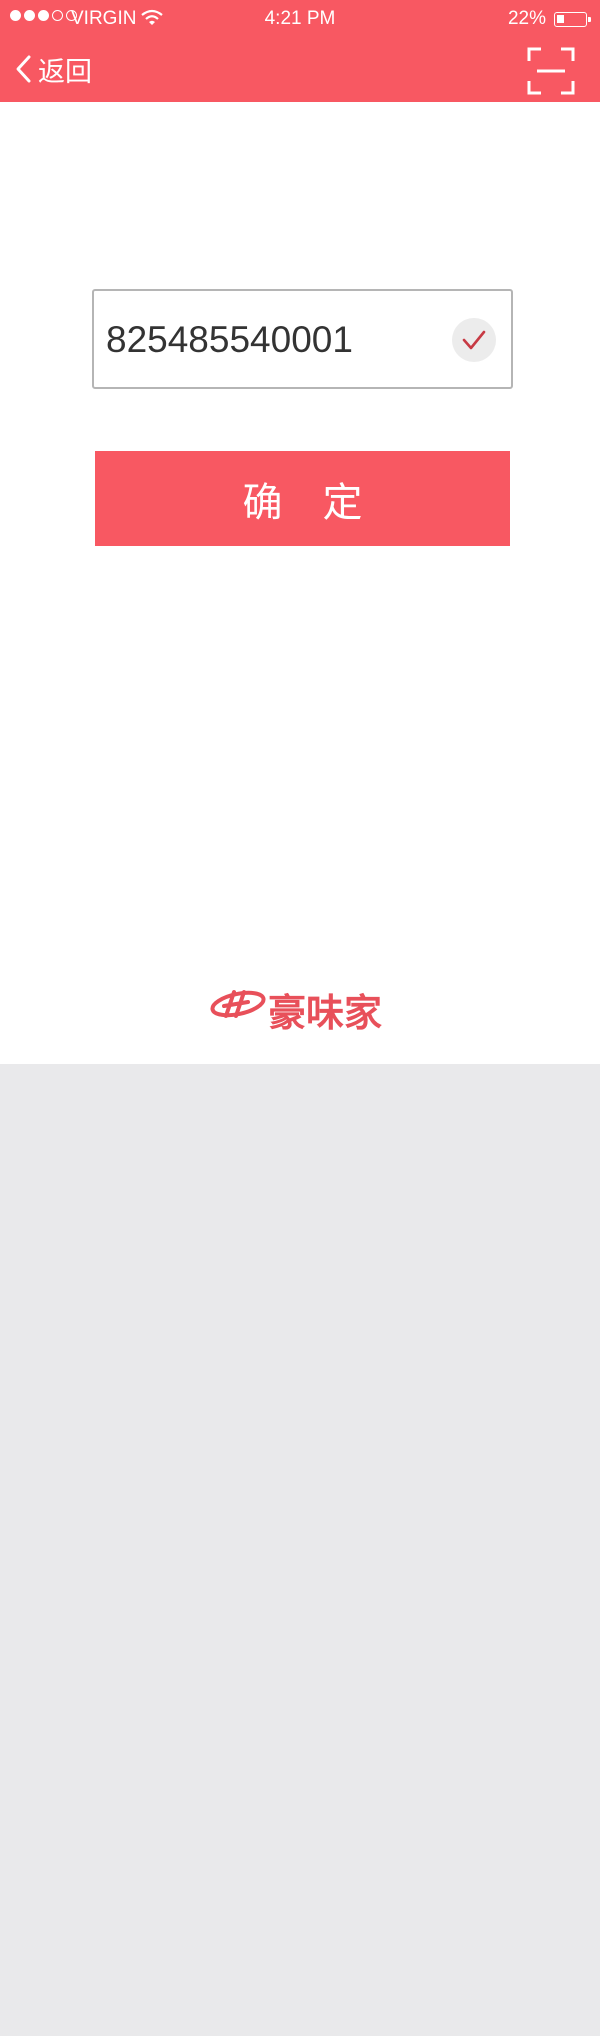 Image resolution: width=600 pixels, height=2036 pixels. Describe the element at coordinates (23, 69) in the screenshot. I see `chevron-left-icon` at that location.